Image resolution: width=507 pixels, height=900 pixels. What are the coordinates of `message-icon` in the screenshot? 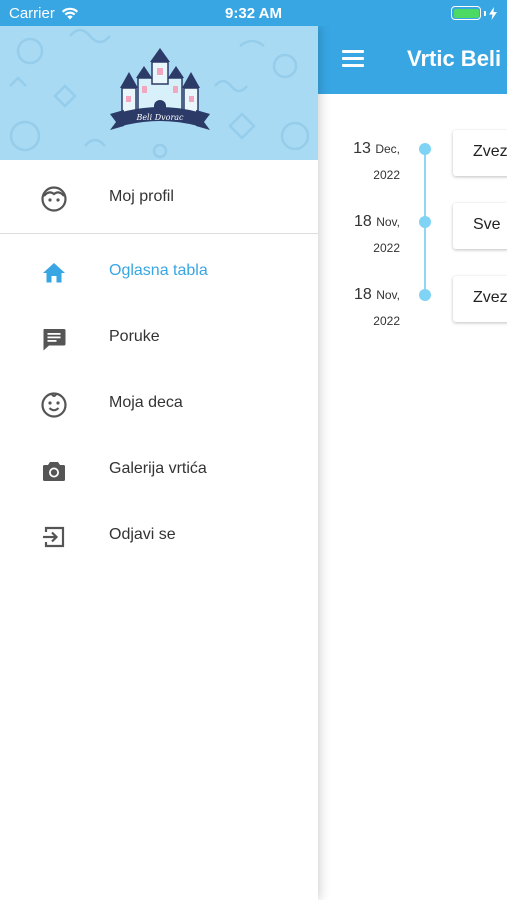 It's located at (54, 340).